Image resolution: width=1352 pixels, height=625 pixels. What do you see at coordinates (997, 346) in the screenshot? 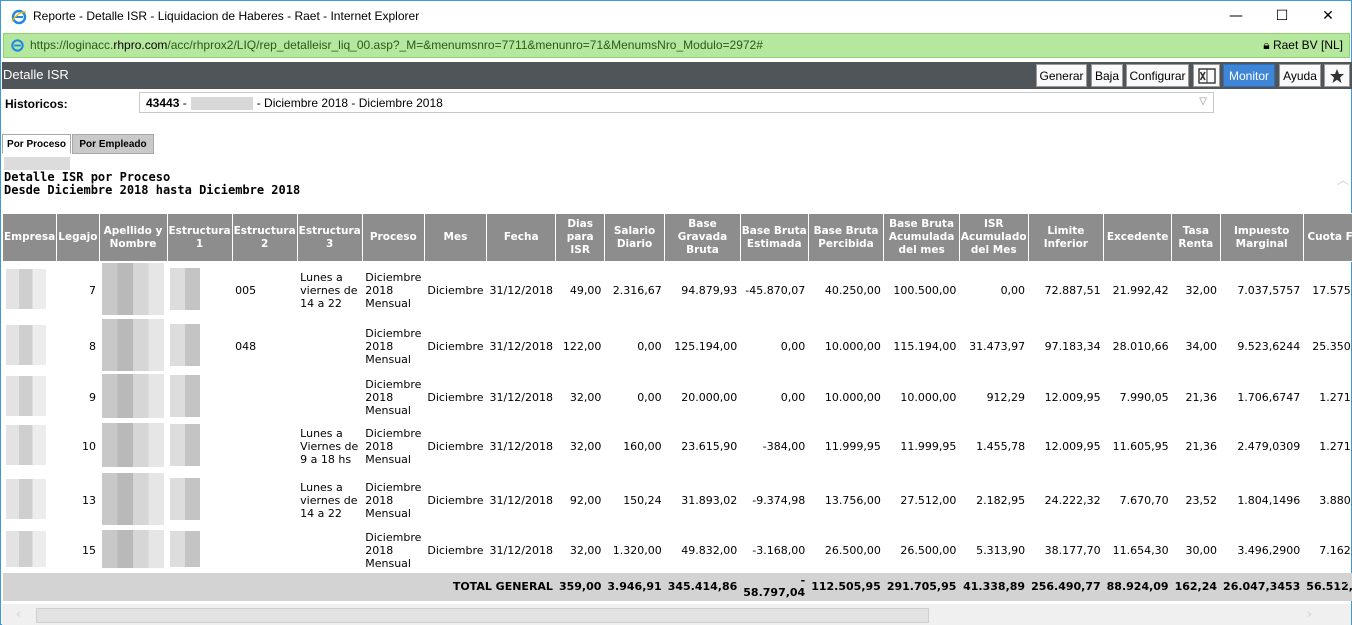
I see `isr-cell: 31.473,97` at bounding box center [997, 346].